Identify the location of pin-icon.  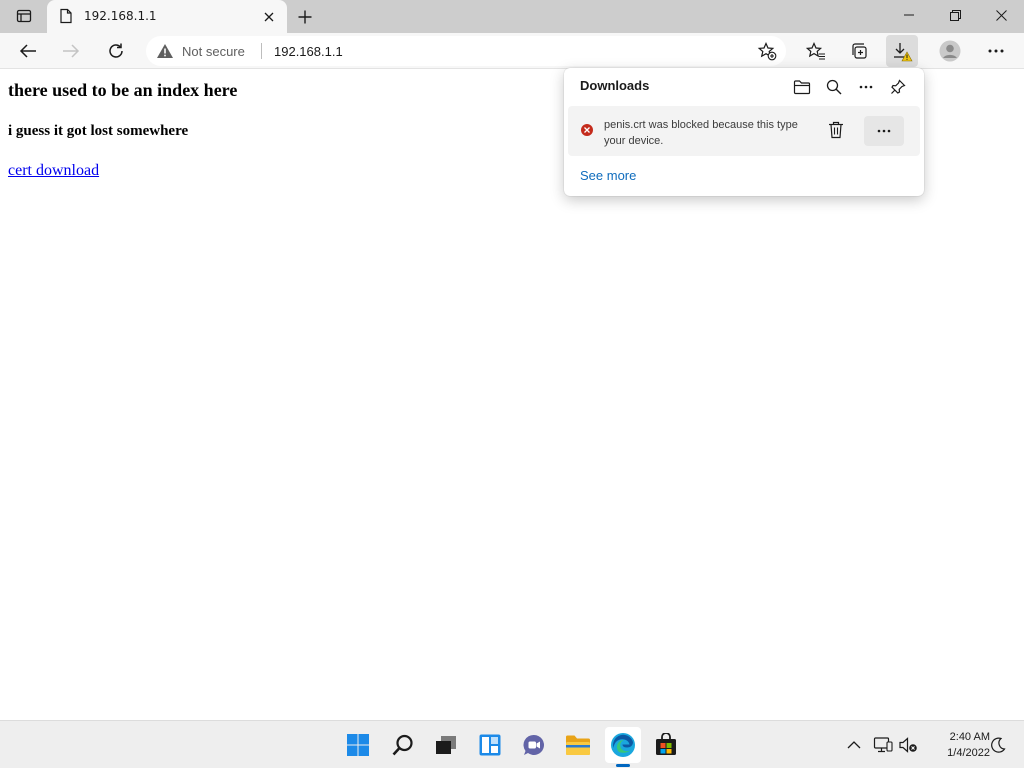
(898, 87).